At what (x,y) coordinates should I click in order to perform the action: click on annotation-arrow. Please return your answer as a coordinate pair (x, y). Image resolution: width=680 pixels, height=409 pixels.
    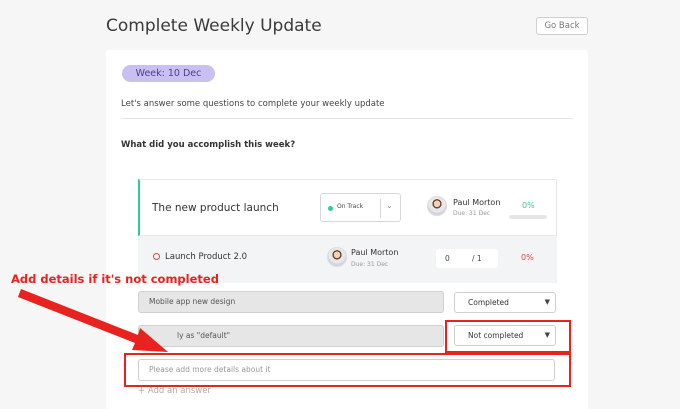
    Looking at the image, I should click on (93, 320).